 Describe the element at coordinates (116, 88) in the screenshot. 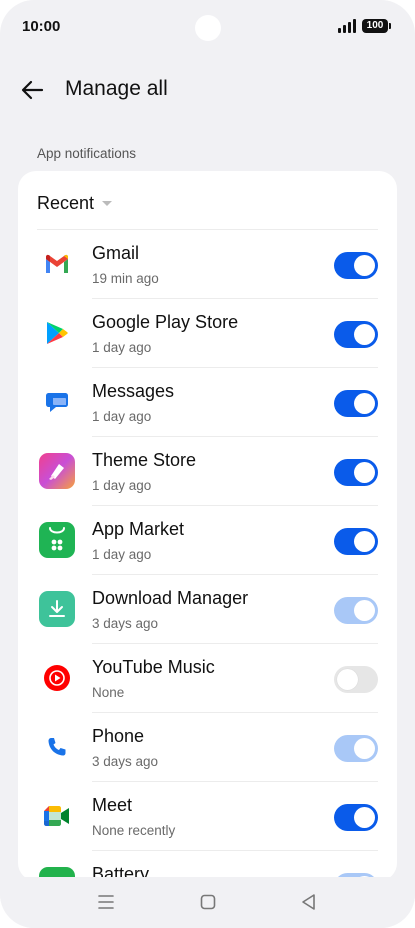

I see `page-title: Manage all` at that location.